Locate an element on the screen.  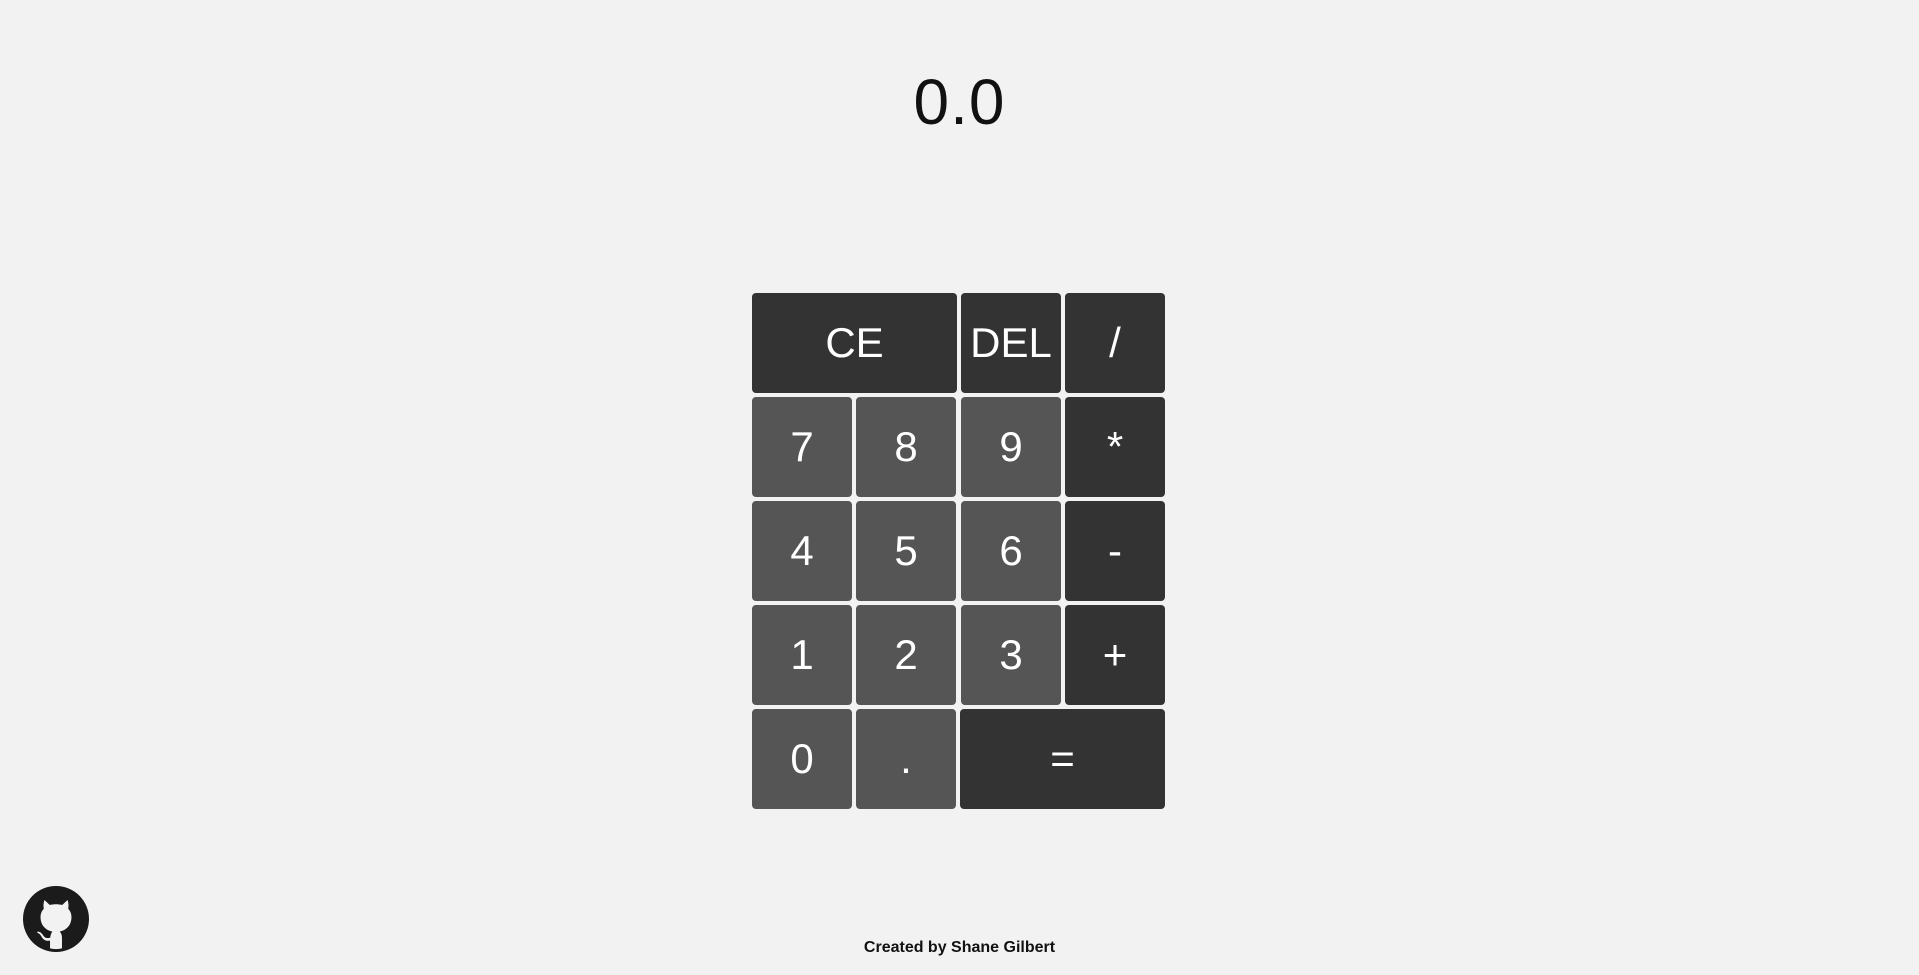
clear-entry-button: CE is located at coordinates (854, 343).